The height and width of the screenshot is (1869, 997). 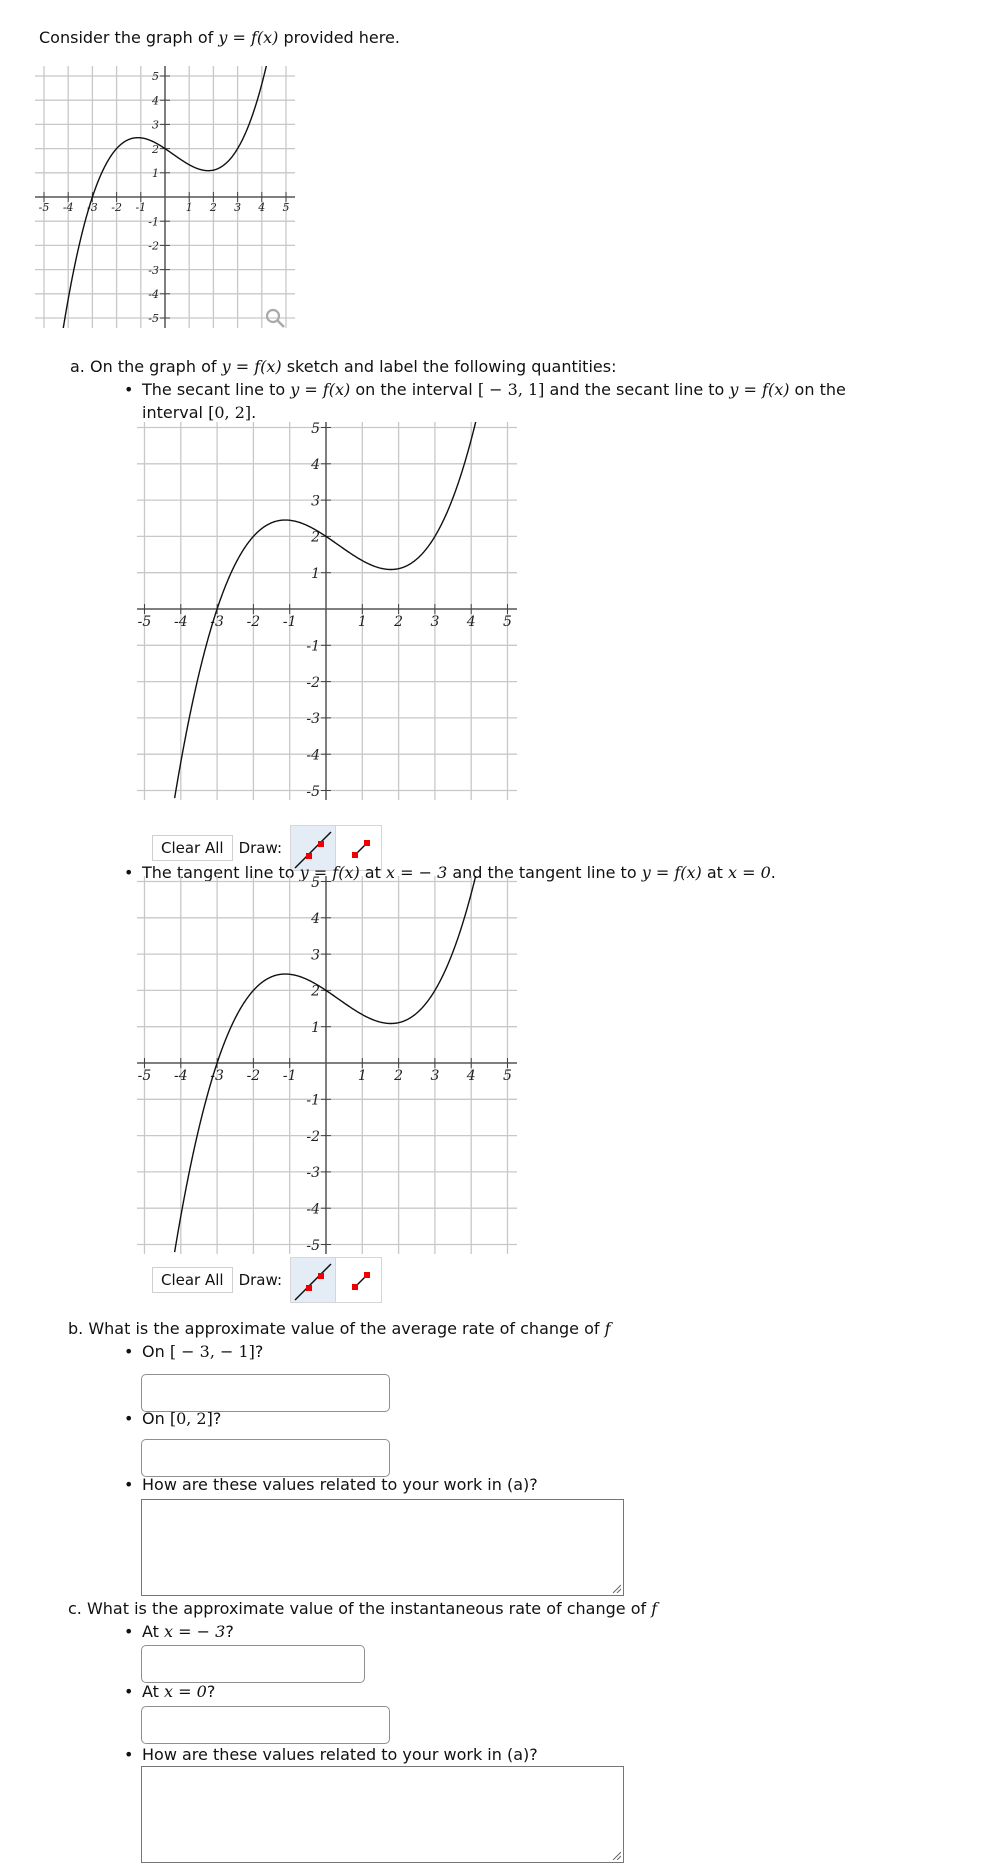 What do you see at coordinates (382, 1547) in the screenshot?
I see `avg-rate-explanation-textarea` at bounding box center [382, 1547].